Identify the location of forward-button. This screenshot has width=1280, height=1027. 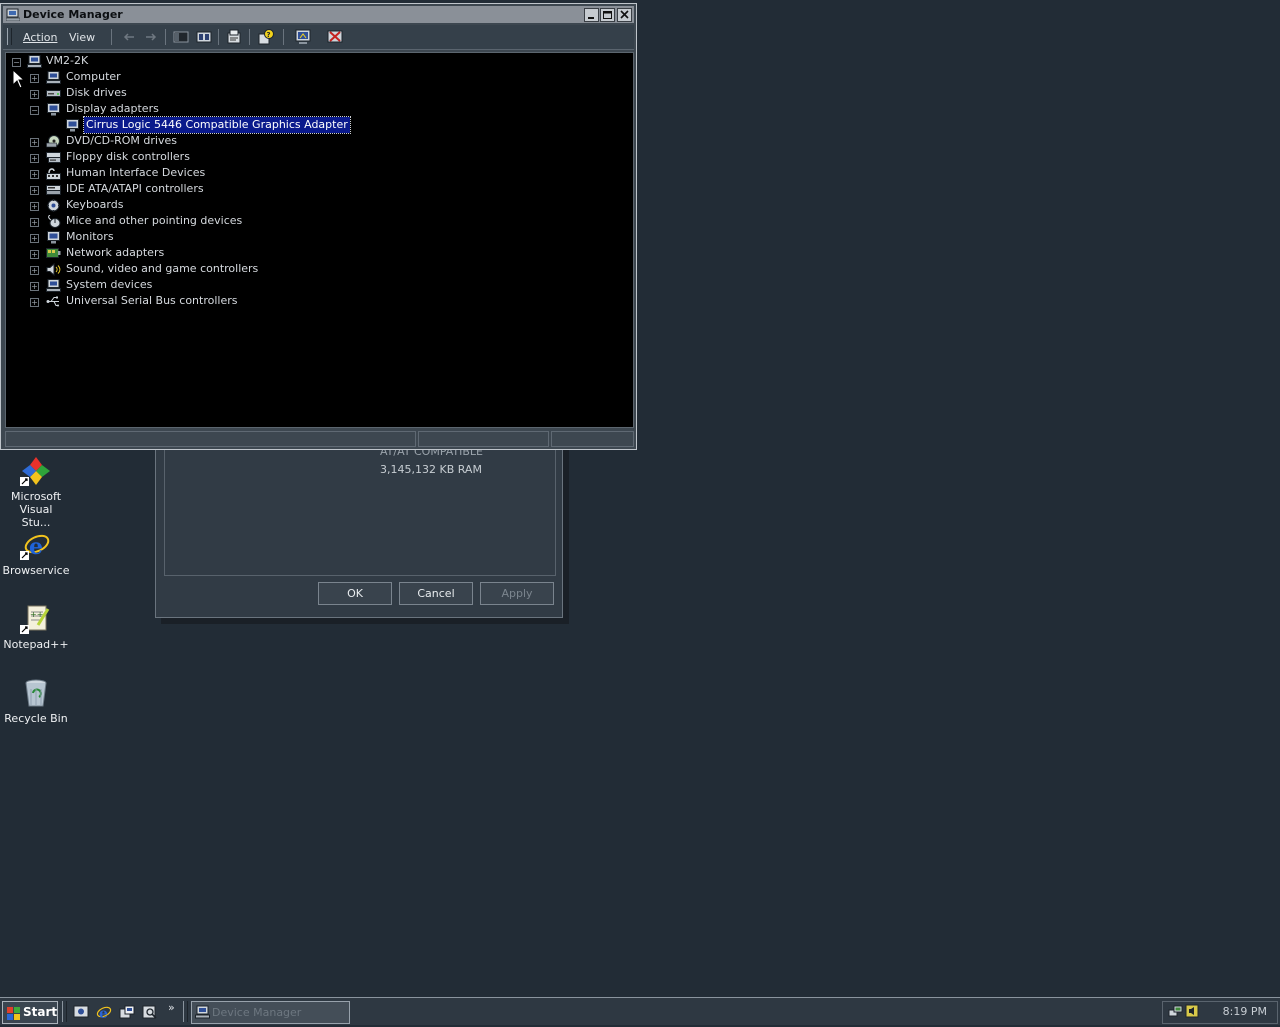
(151, 37).